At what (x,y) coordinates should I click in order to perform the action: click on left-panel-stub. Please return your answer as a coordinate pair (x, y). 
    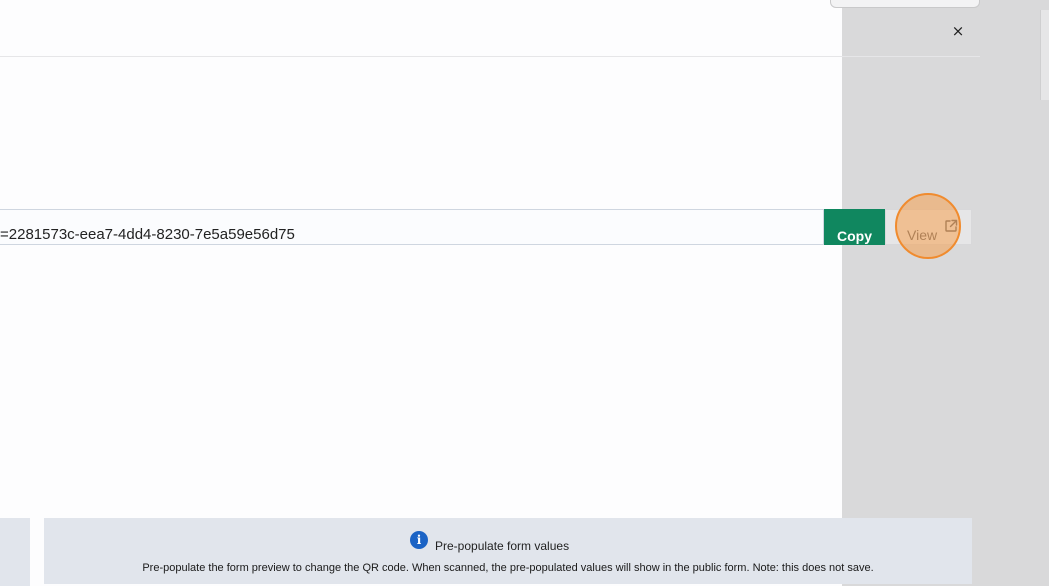
    Looking at the image, I should click on (15, 552).